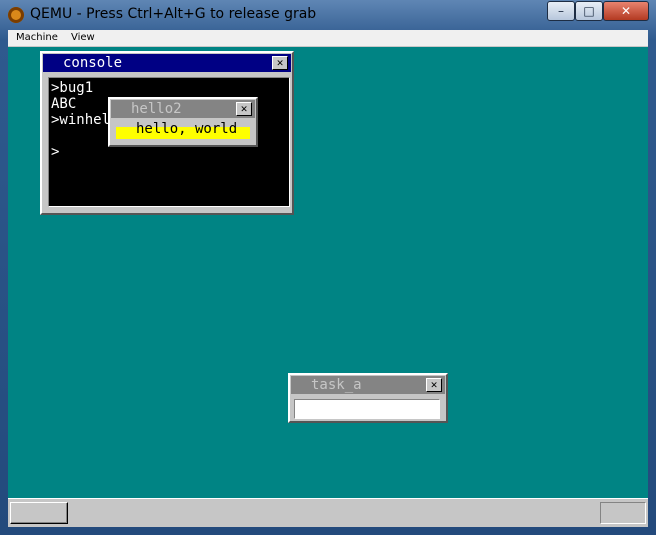 The height and width of the screenshot is (535, 656). Describe the element at coordinates (183, 109) in the screenshot. I see `hello2-titlebar: hello2 ✕` at that location.